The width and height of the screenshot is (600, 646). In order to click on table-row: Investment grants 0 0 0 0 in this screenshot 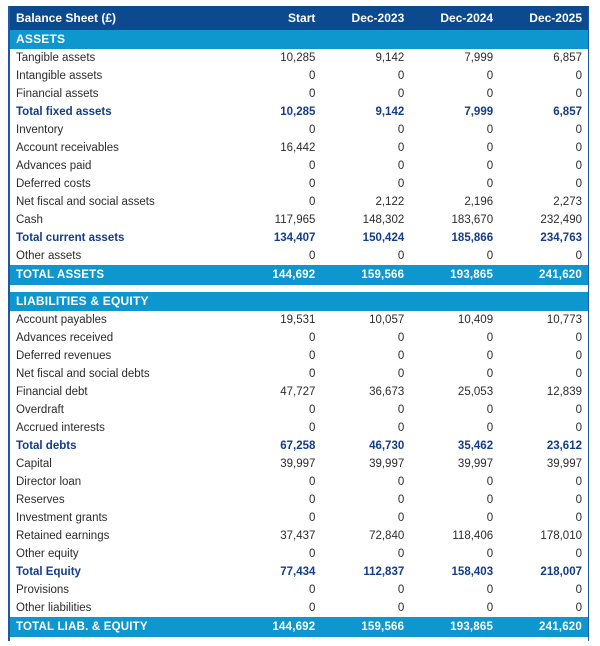, I will do `click(299, 518)`.